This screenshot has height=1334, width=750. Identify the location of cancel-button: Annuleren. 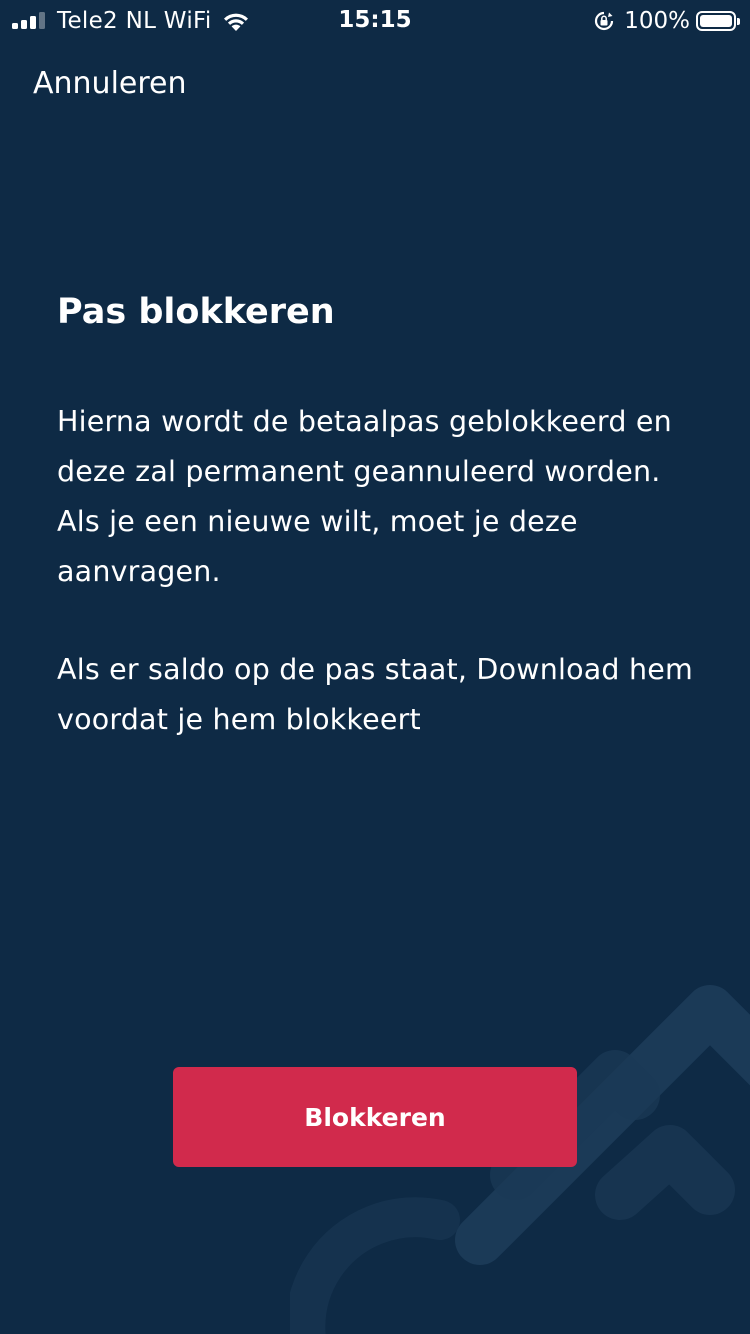
(110, 83).